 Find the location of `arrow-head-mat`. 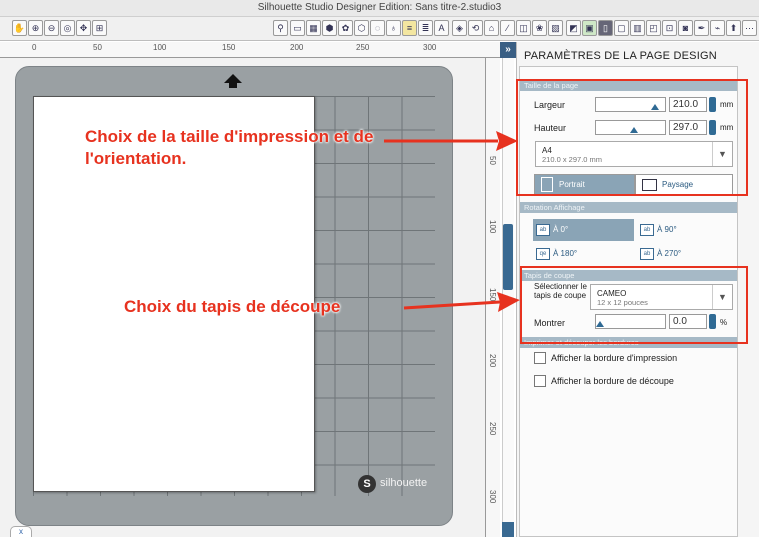

arrow-head-mat is located at coordinates (508, 302).